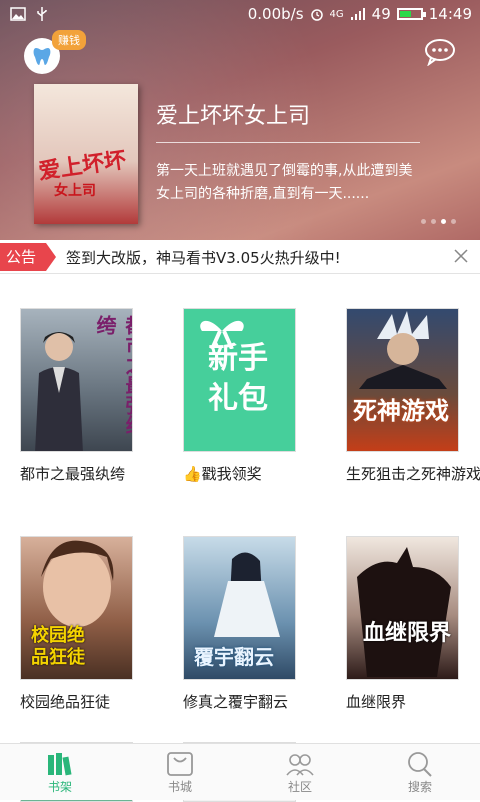  Describe the element at coordinates (112, 375) in the screenshot. I see `book-cover-title: 都市之最强纨绔` at that location.